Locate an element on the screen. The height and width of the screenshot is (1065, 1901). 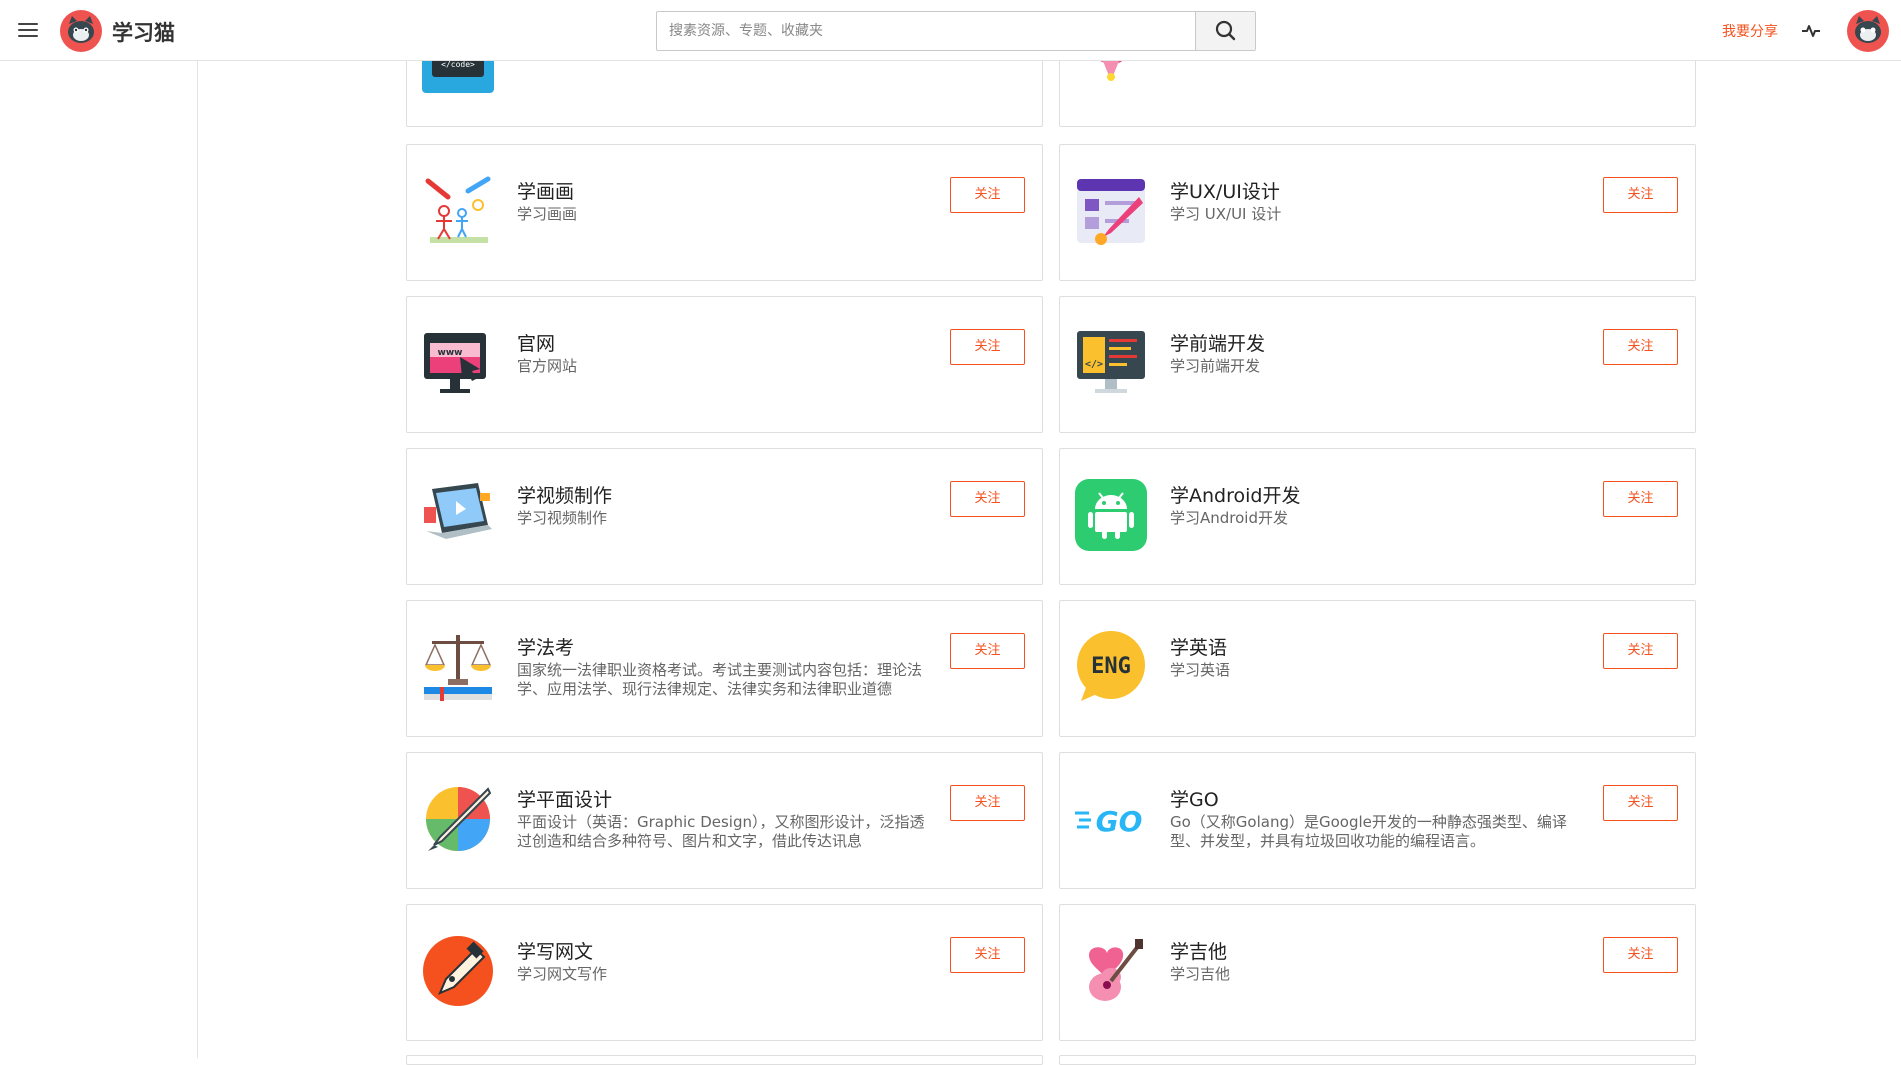
topic-title: 学吉他 is located at coordinates (1199, 952).